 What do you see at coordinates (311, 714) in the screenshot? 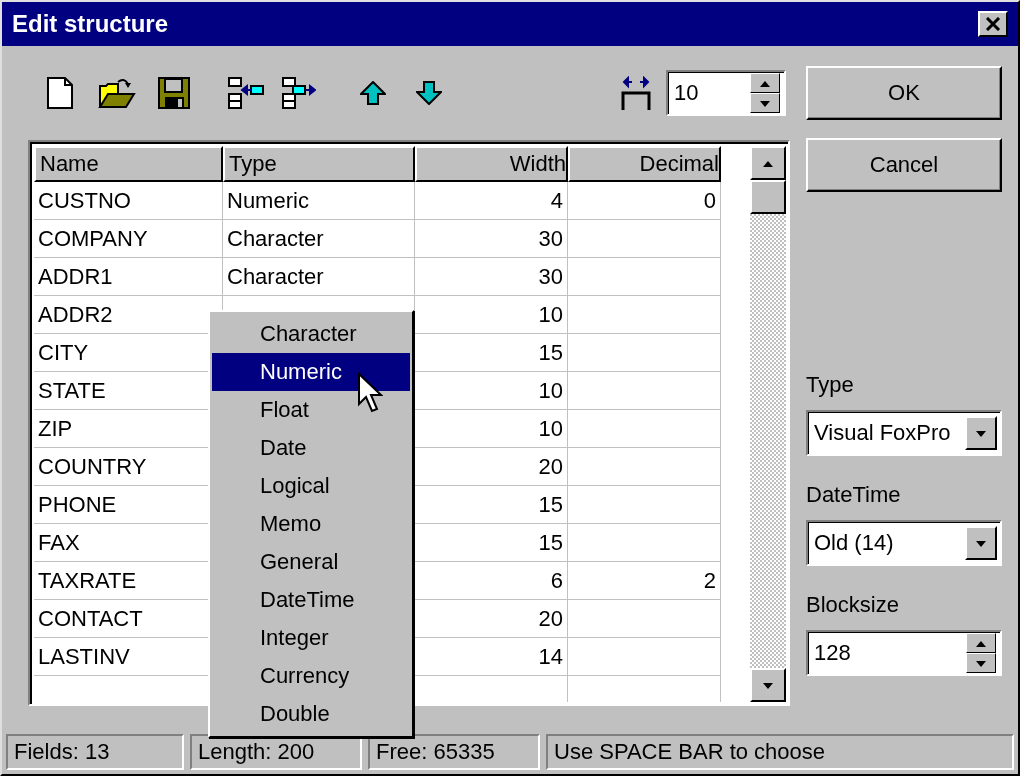
I see `menu-item: Double` at bounding box center [311, 714].